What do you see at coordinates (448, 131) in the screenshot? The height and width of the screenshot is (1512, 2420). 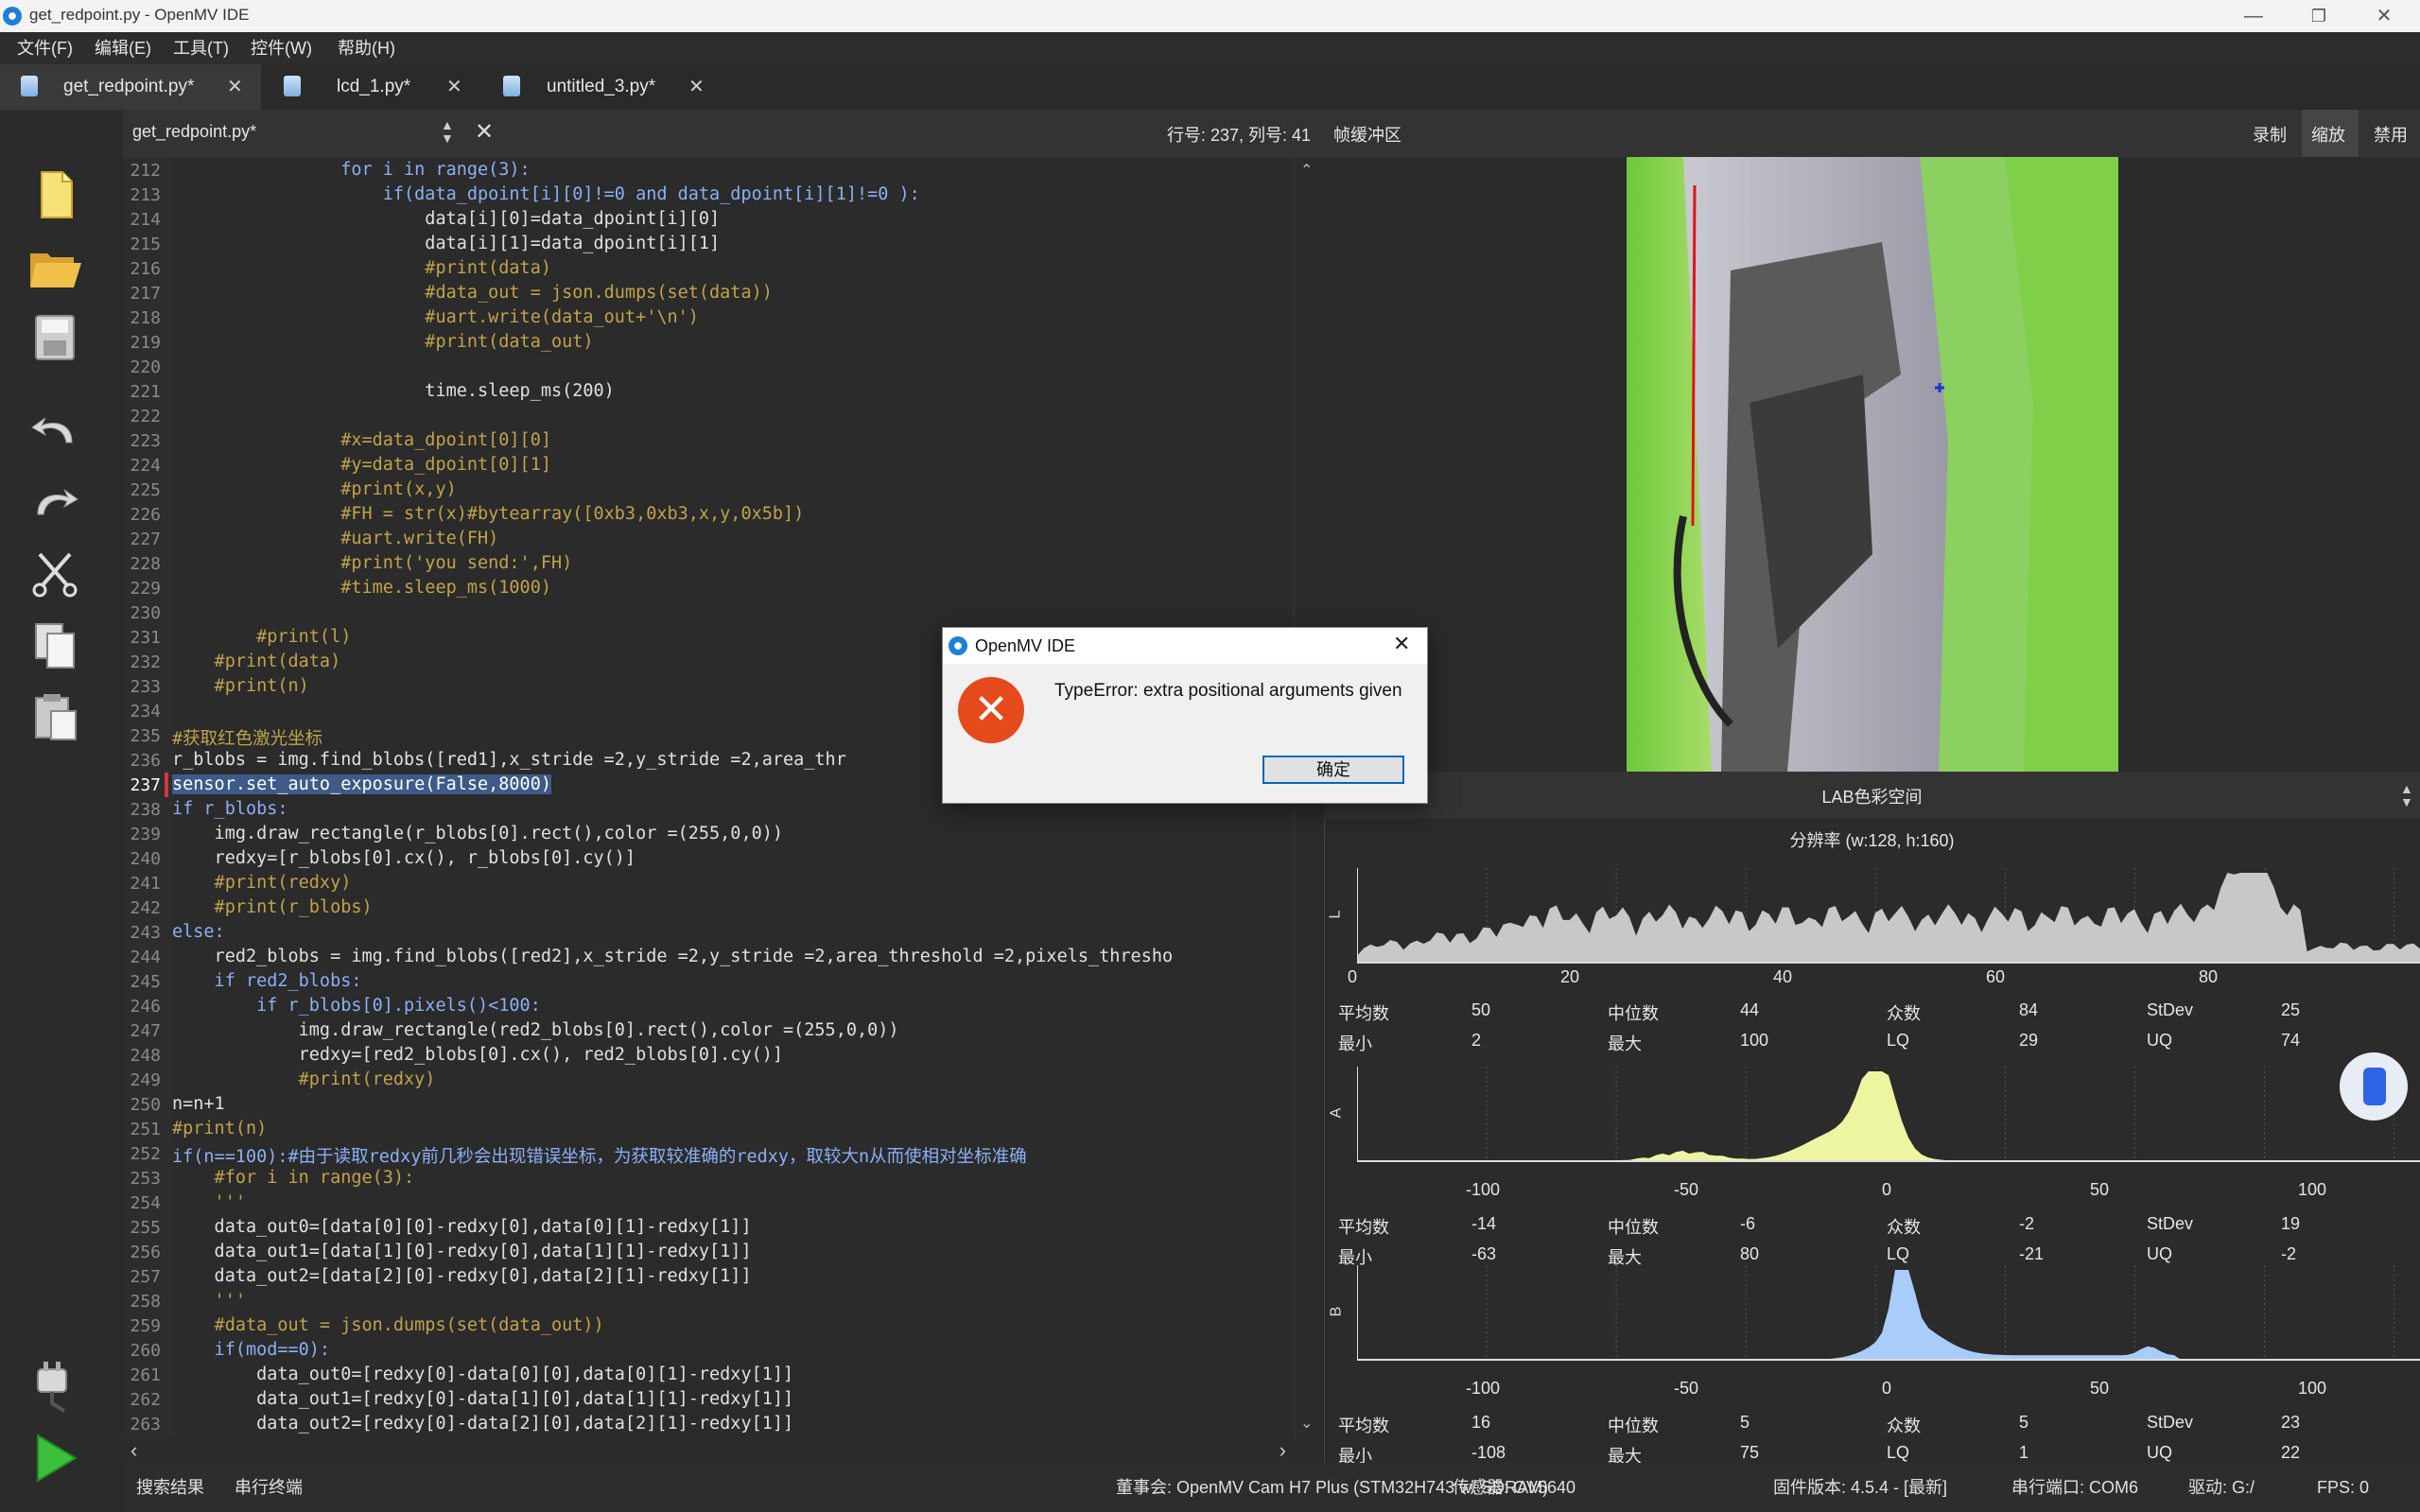 I see `file-select-arrows-icon: ▲ ▼` at bounding box center [448, 131].